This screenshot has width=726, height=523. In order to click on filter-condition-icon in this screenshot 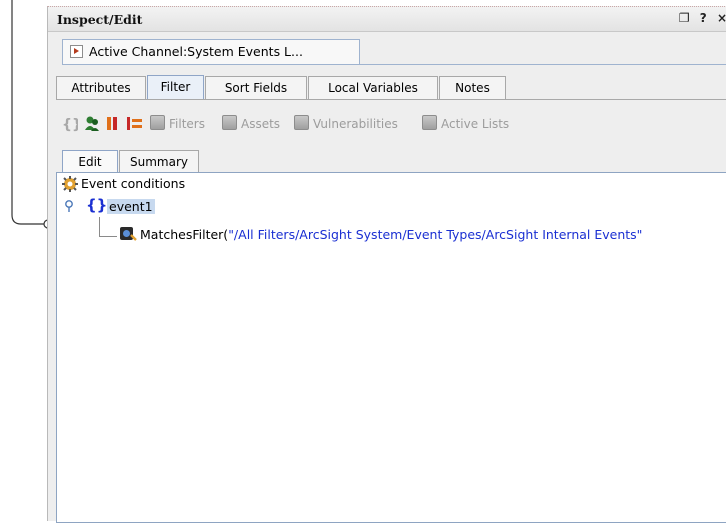, I will do `click(128, 234)`.